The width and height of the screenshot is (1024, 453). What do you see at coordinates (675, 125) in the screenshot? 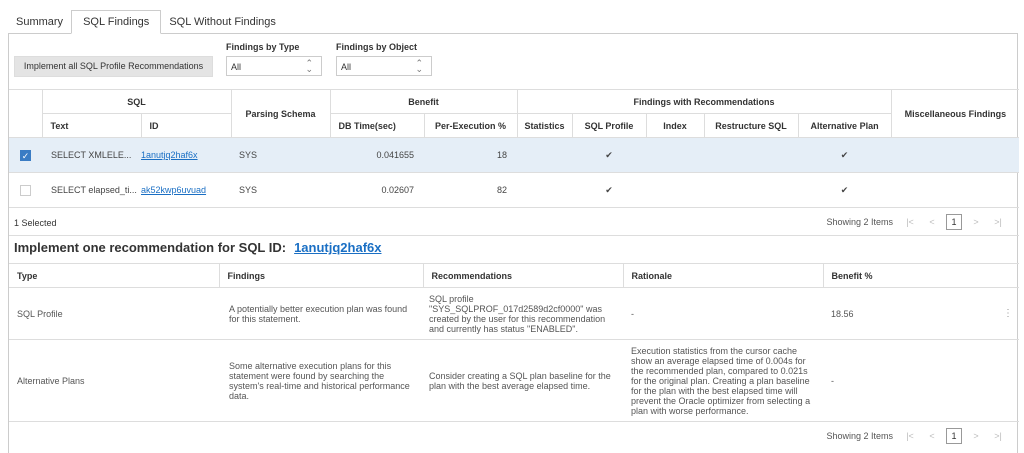
I see `column-header-index: Index` at bounding box center [675, 125].